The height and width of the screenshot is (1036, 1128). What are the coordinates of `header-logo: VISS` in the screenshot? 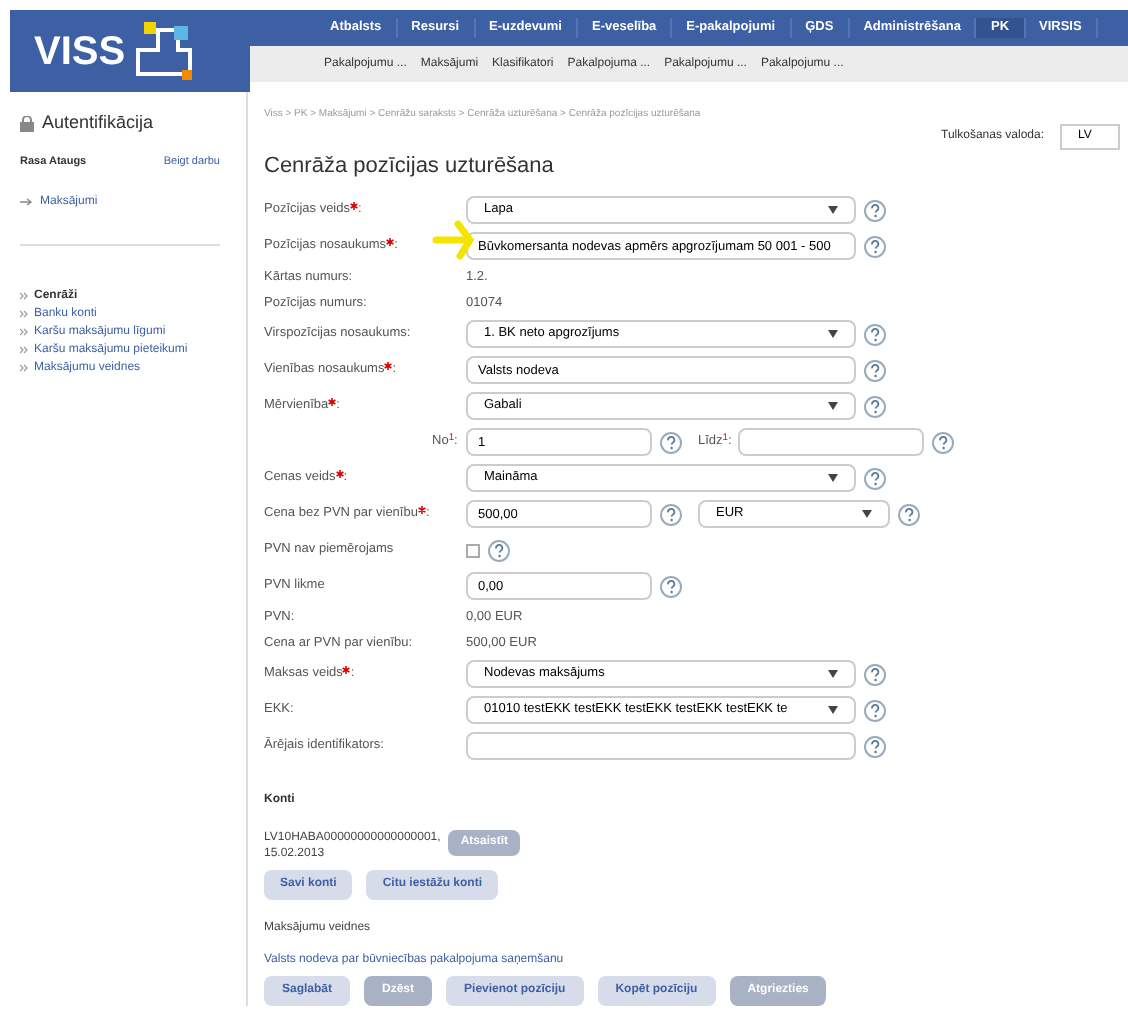 It's located at (130, 51).